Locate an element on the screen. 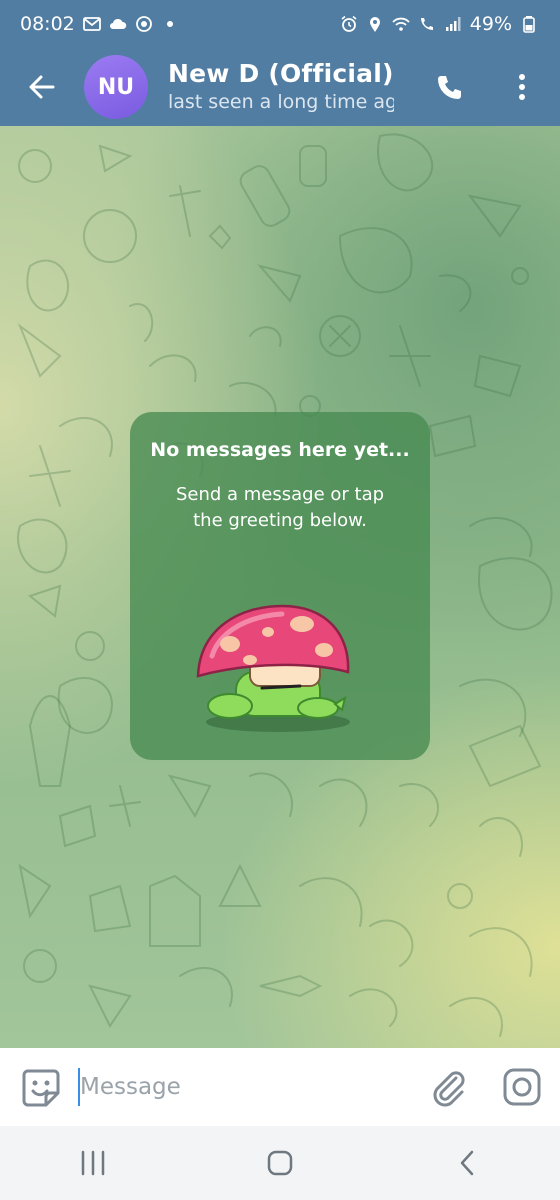 This screenshot has height=1200, width=560. emoji-sticker-button is located at coordinates (41, 1088).